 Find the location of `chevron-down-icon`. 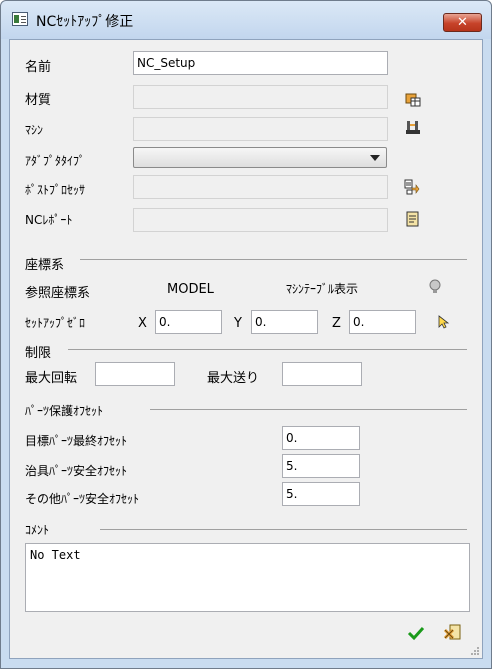

chevron-down-icon is located at coordinates (375, 158).